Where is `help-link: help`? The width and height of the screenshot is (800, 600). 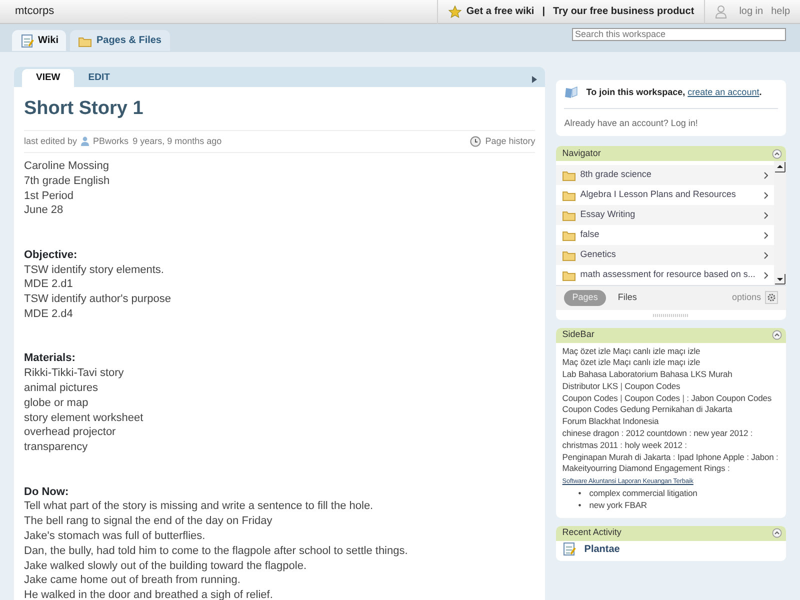 help-link: help is located at coordinates (780, 11).